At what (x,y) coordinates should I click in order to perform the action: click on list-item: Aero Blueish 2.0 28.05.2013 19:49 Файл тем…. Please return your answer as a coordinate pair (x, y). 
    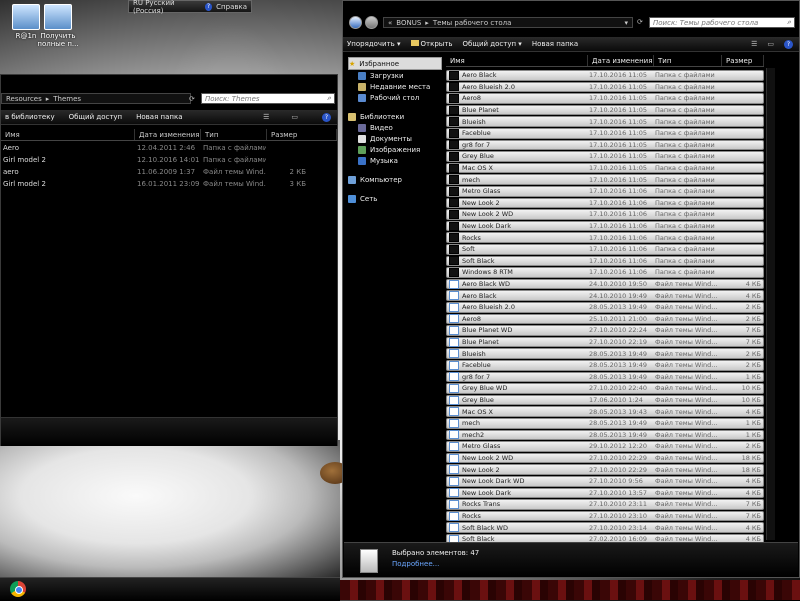
    Looking at the image, I should click on (605, 307).